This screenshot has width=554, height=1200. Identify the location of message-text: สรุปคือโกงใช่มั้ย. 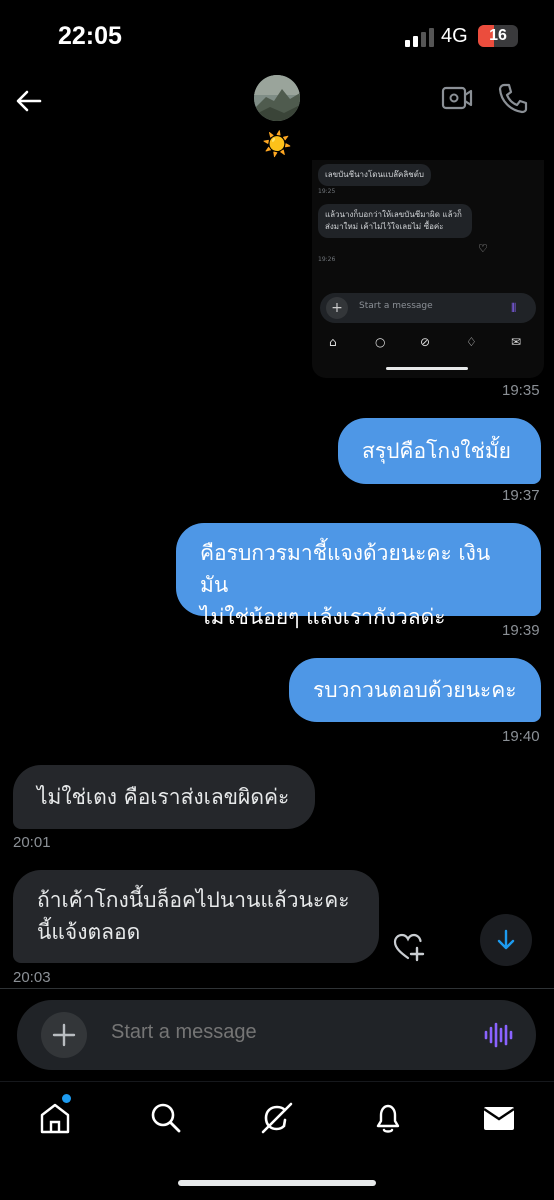
(436, 451).